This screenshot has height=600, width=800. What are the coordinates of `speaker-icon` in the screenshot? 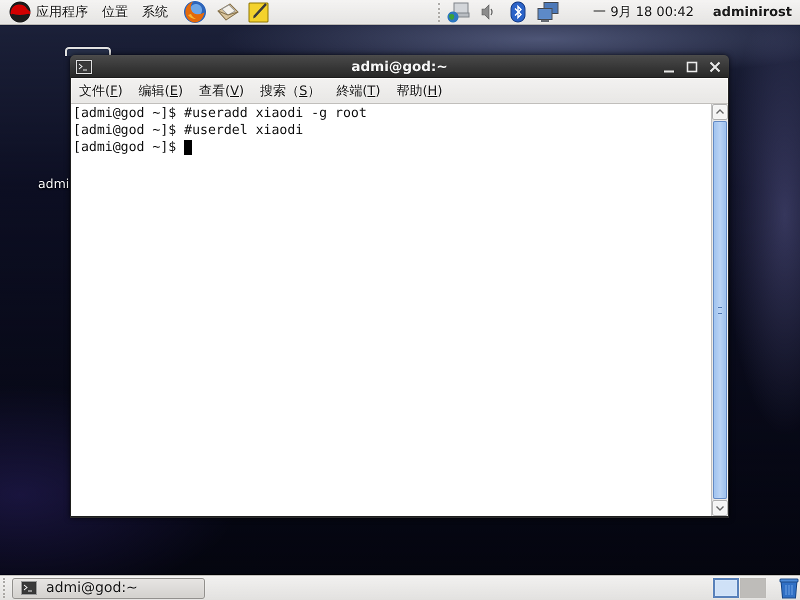 It's located at (488, 12).